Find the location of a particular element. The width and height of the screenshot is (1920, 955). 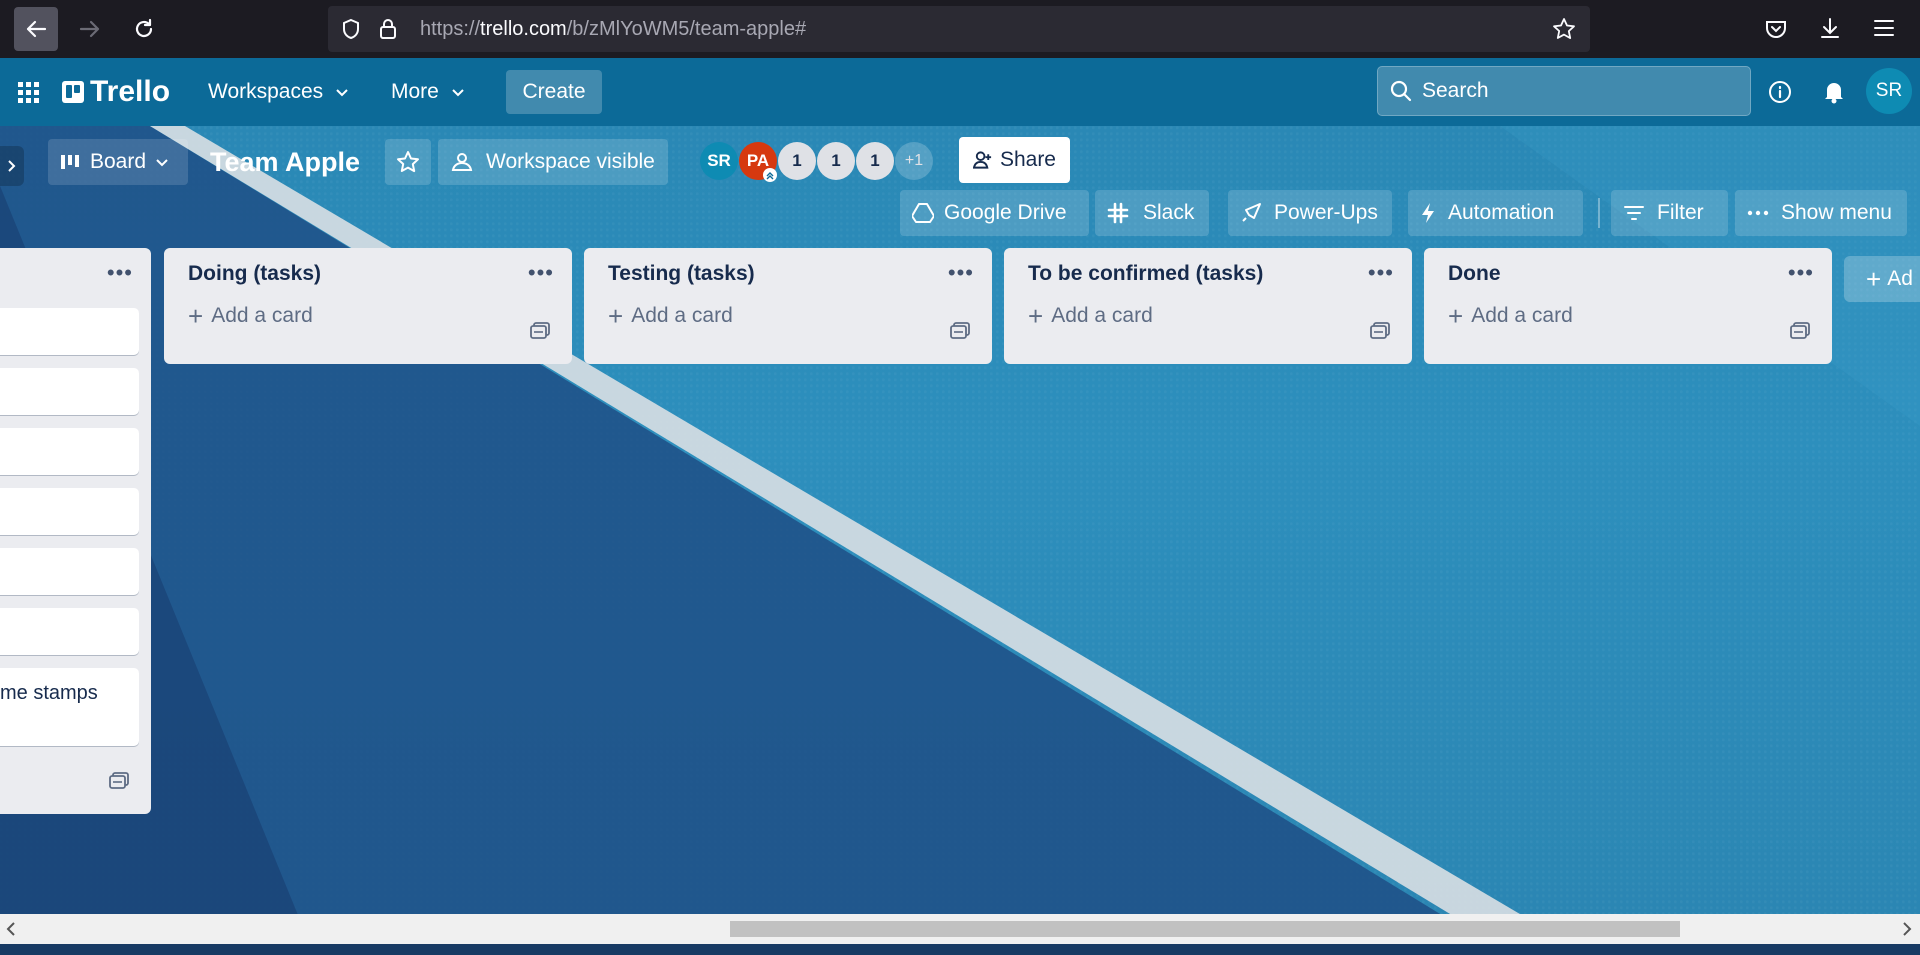

google-drive-icon is located at coordinates (923, 213).